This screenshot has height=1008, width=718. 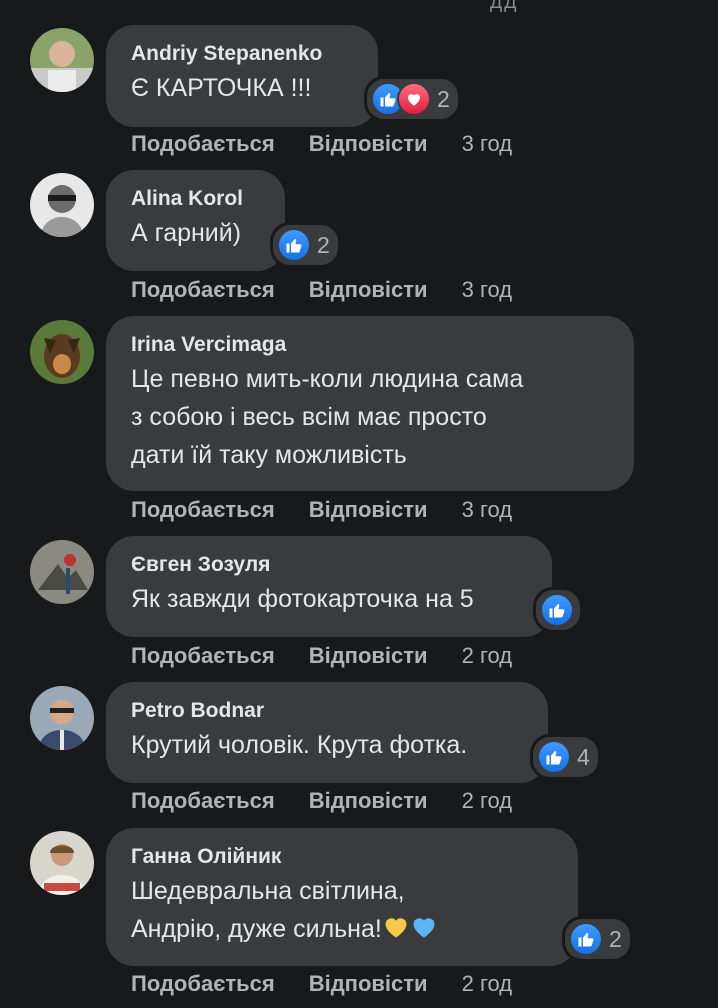 I want to click on comment-text: Є КАРТОЧКА !!!, so click(x=221, y=88).